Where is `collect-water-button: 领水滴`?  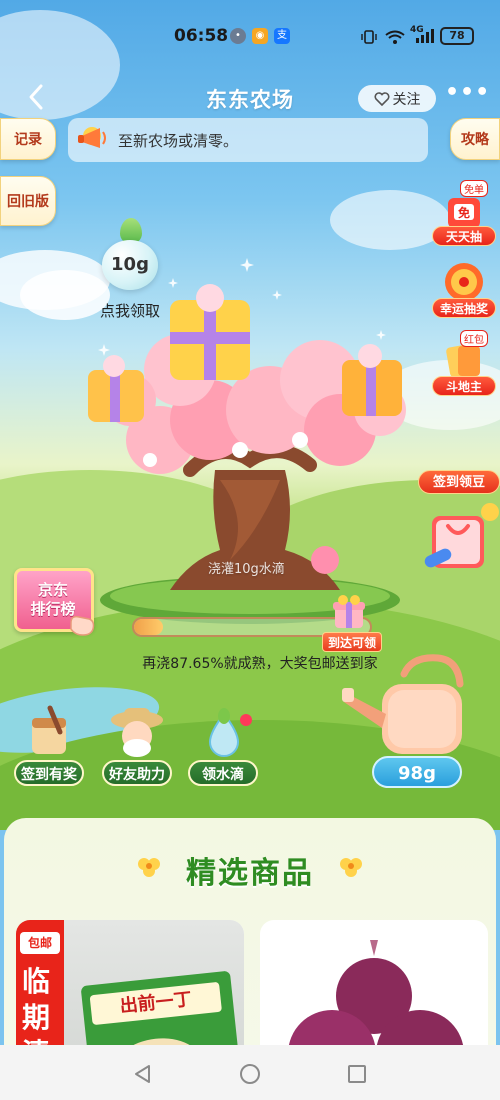 collect-water-button: 领水滴 is located at coordinates (223, 745).